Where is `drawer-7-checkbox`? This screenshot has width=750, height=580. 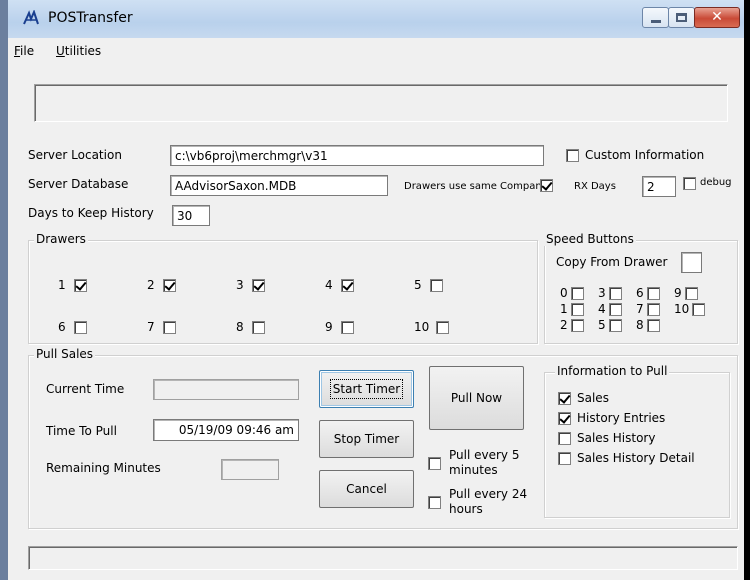 drawer-7-checkbox is located at coordinates (169, 327).